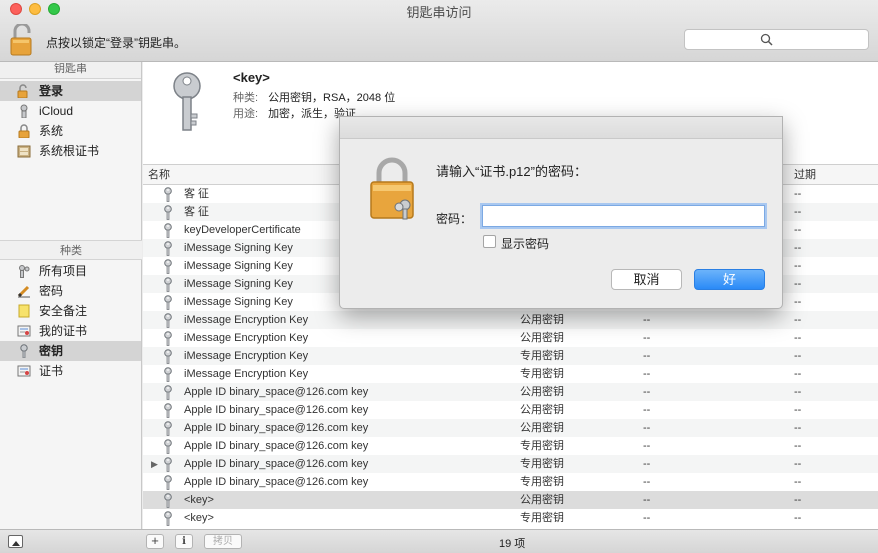  What do you see at coordinates (439, 541) in the screenshot?
I see `status-bar: + i 拷贝 19 项` at bounding box center [439, 541].